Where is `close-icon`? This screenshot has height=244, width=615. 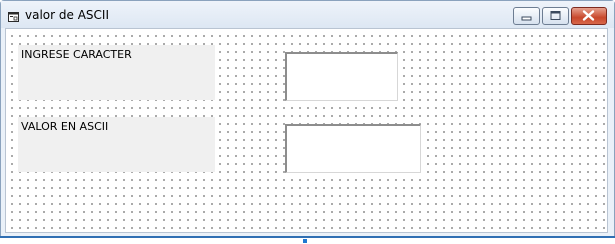
close-icon is located at coordinates (588, 15).